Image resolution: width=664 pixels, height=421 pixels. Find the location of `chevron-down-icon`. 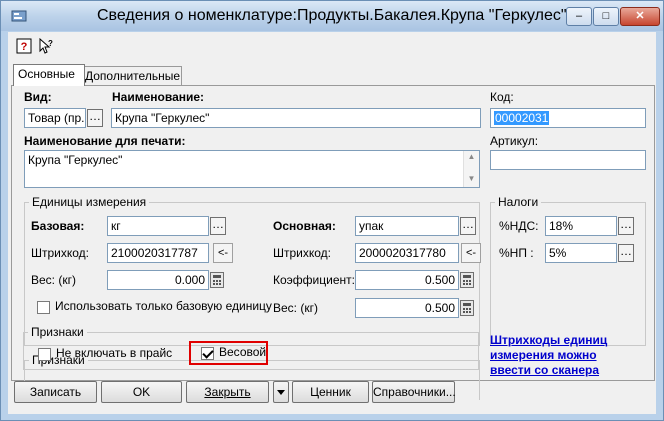

chevron-down-icon is located at coordinates (281, 392).